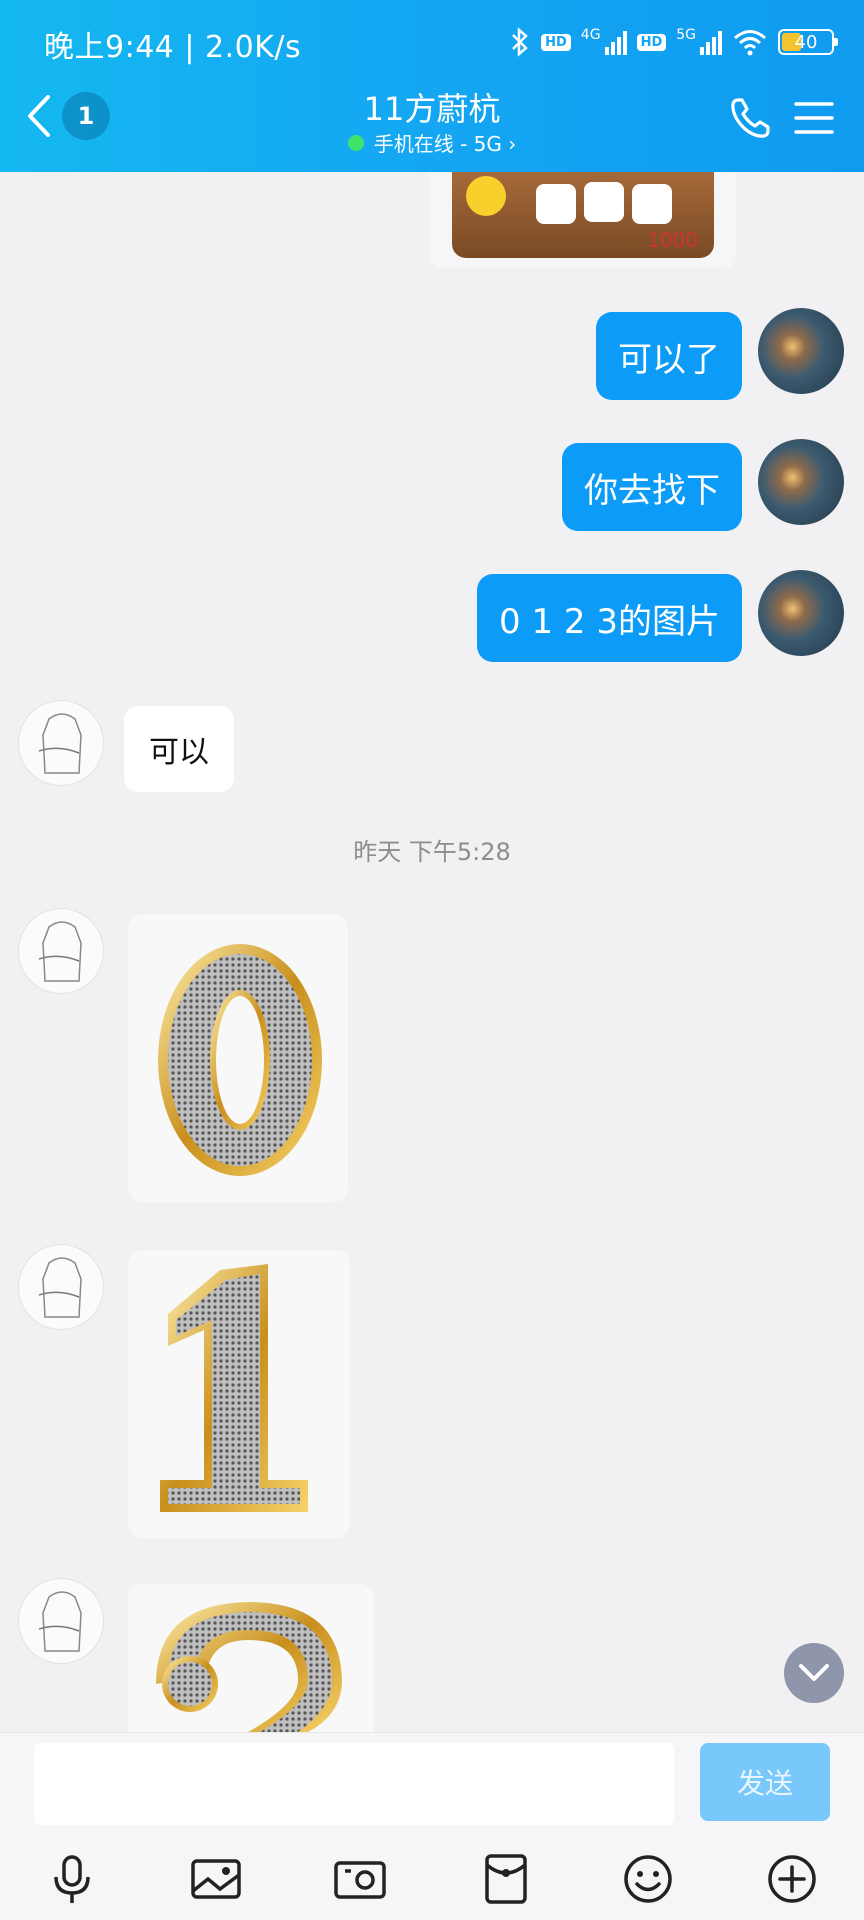  What do you see at coordinates (520, 42) in the screenshot?
I see `bluetooth-icon` at bounding box center [520, 42].